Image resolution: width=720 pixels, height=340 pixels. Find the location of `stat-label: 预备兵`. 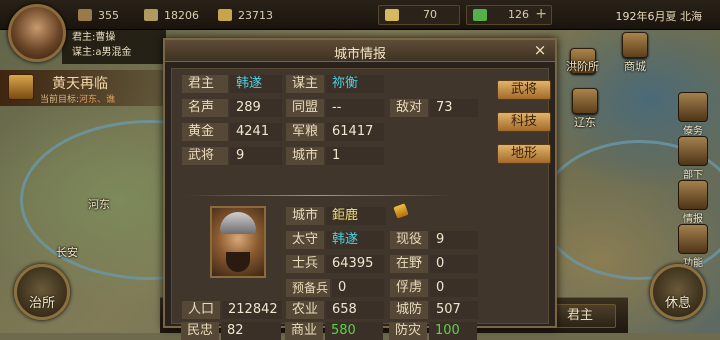

stat-label: 预备兵 is located at coordinates (308, 288).